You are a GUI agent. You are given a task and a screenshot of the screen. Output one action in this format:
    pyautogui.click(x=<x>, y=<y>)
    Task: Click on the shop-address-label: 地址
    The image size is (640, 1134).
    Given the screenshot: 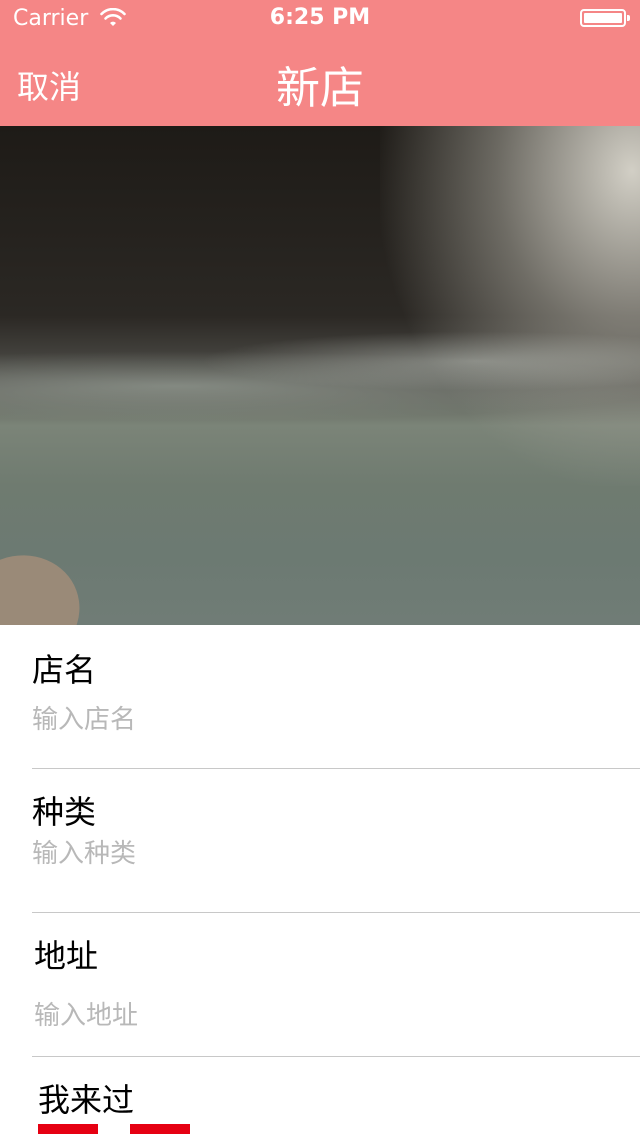 What is the action you would take?
    pyautogui.click(x=66, y=956)
    